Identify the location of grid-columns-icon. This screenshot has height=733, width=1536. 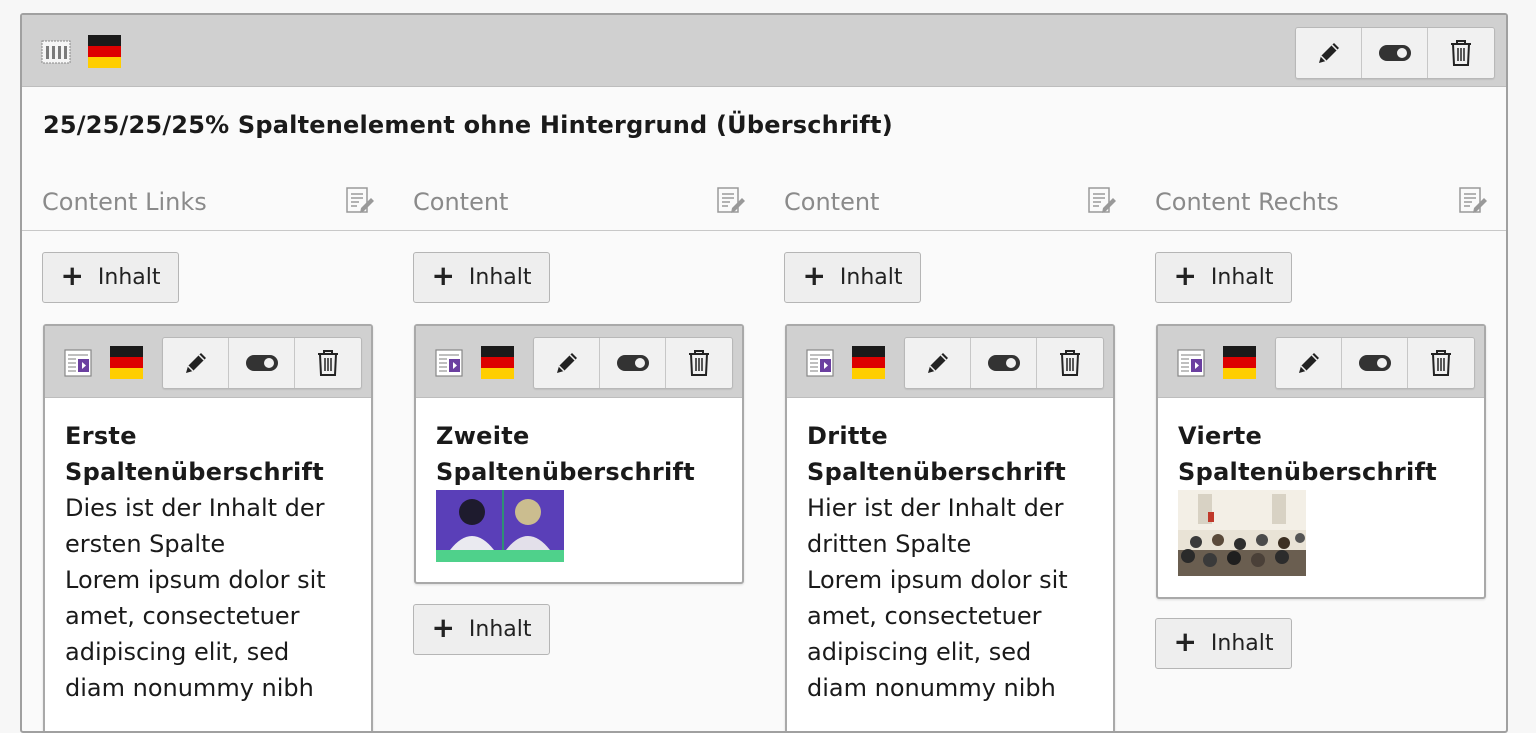
(56, 52).